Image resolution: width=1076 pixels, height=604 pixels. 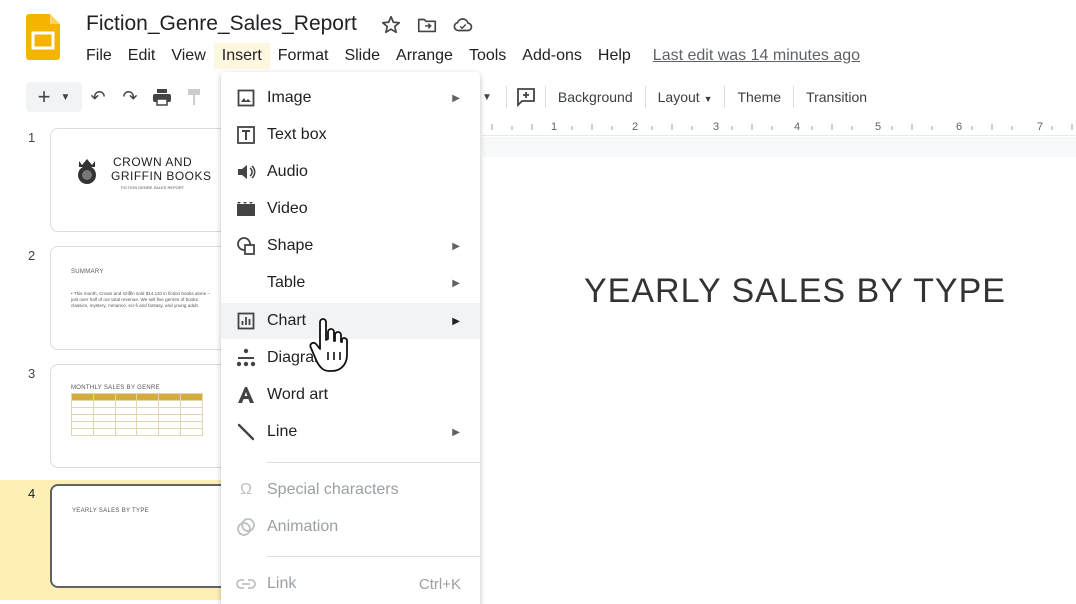 I want to click on menu-item-label: Table, so click(x=286, y=282).